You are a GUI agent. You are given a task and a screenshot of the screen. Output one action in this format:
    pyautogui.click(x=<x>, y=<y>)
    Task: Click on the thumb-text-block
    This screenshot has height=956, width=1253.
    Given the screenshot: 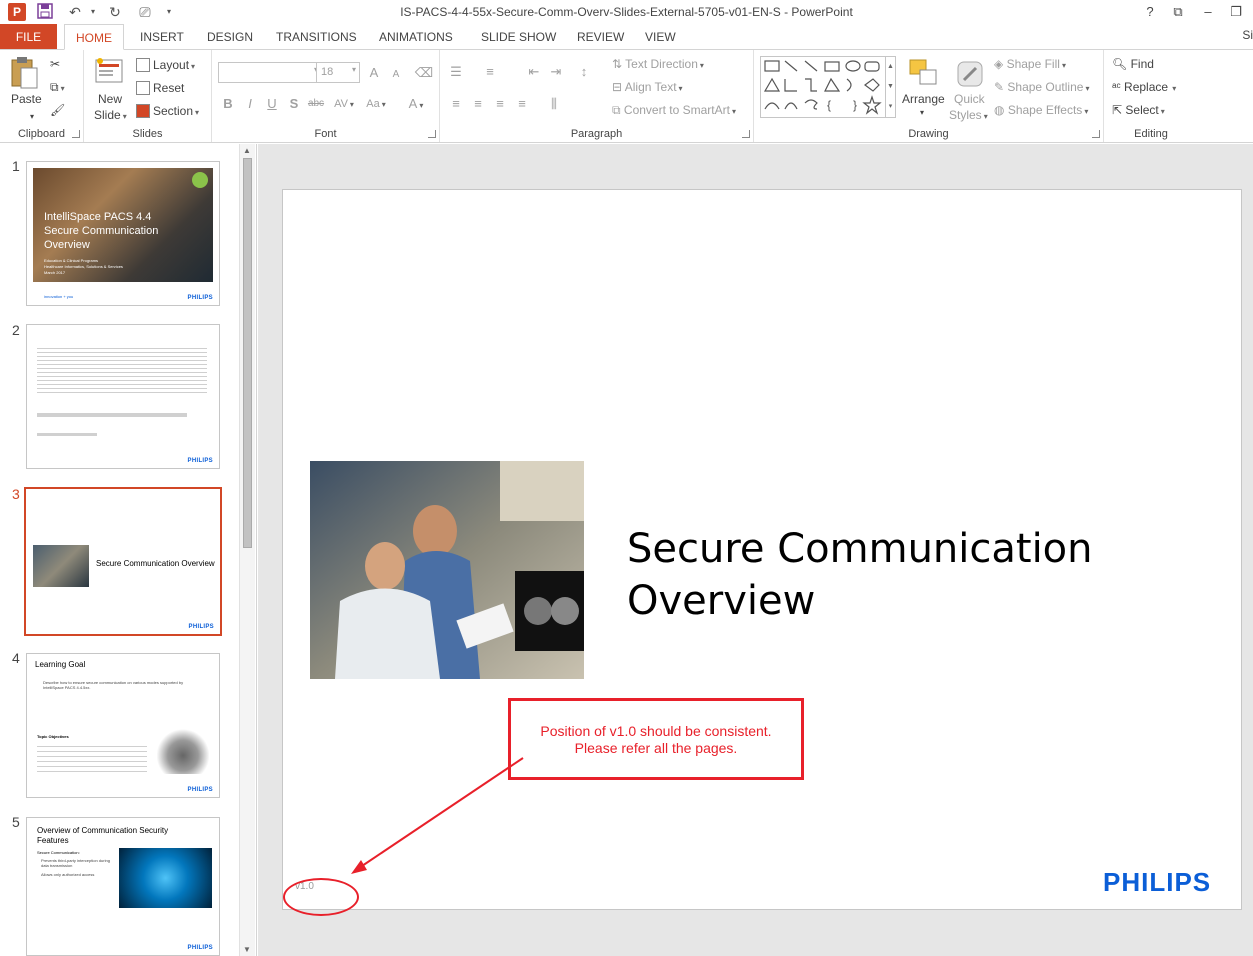 What is the action you would take?
    pyautogui.click(x=92, y=757)
    